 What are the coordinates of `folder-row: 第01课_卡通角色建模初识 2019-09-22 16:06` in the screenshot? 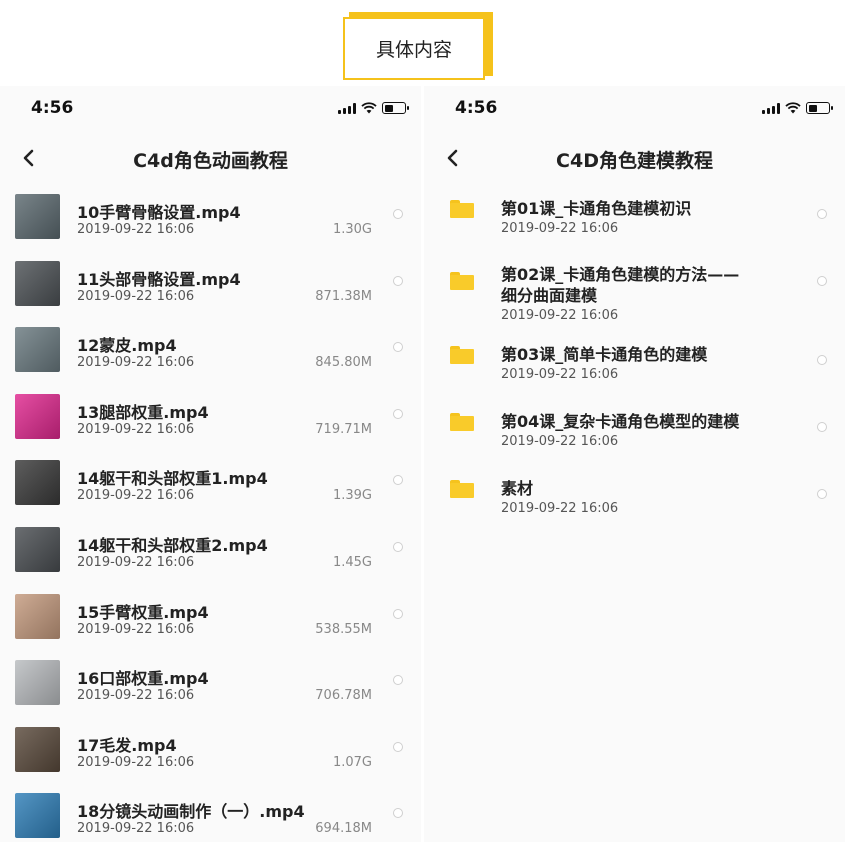 It's located at (634, 217).